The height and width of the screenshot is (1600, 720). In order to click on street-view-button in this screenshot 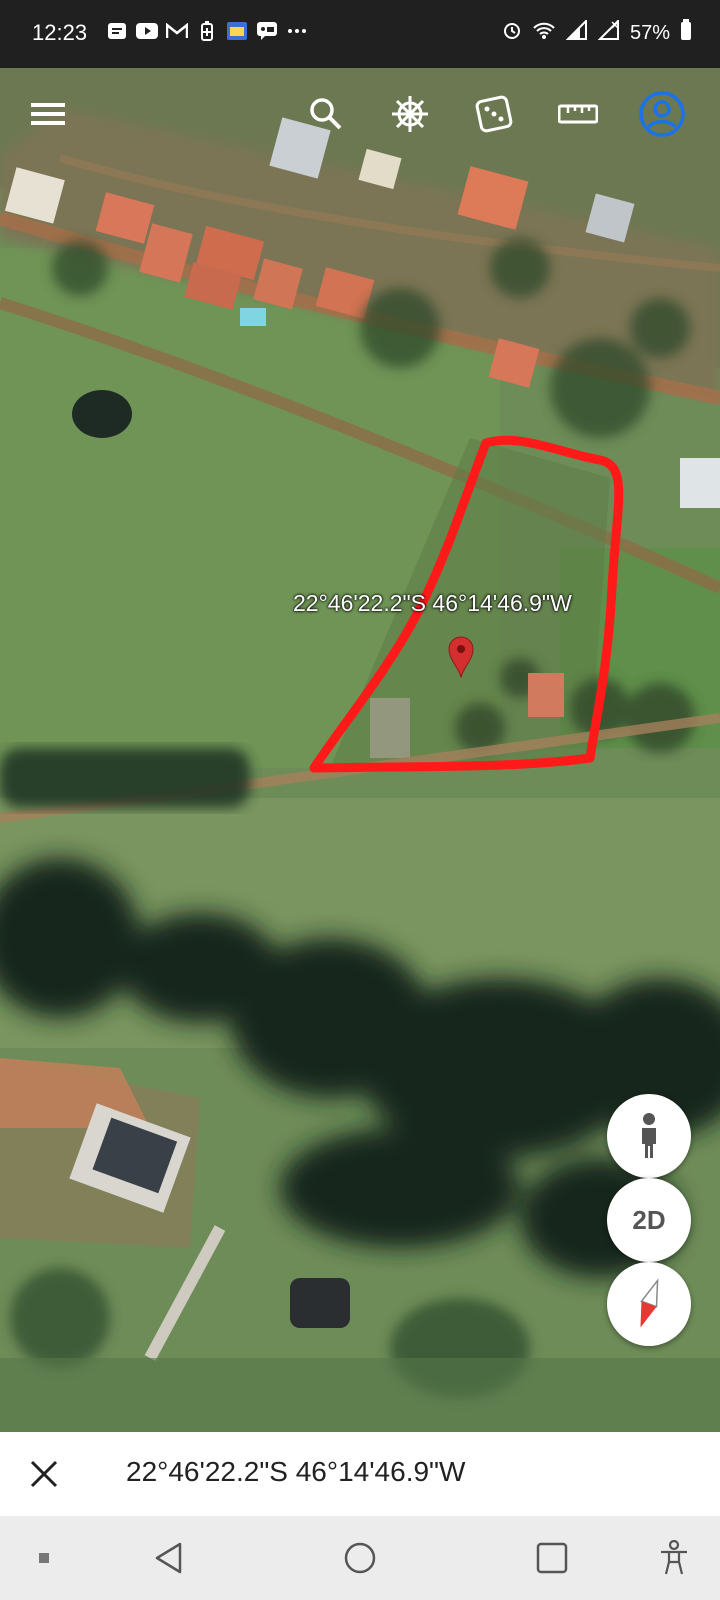, I will do `click(649, 1136)`.